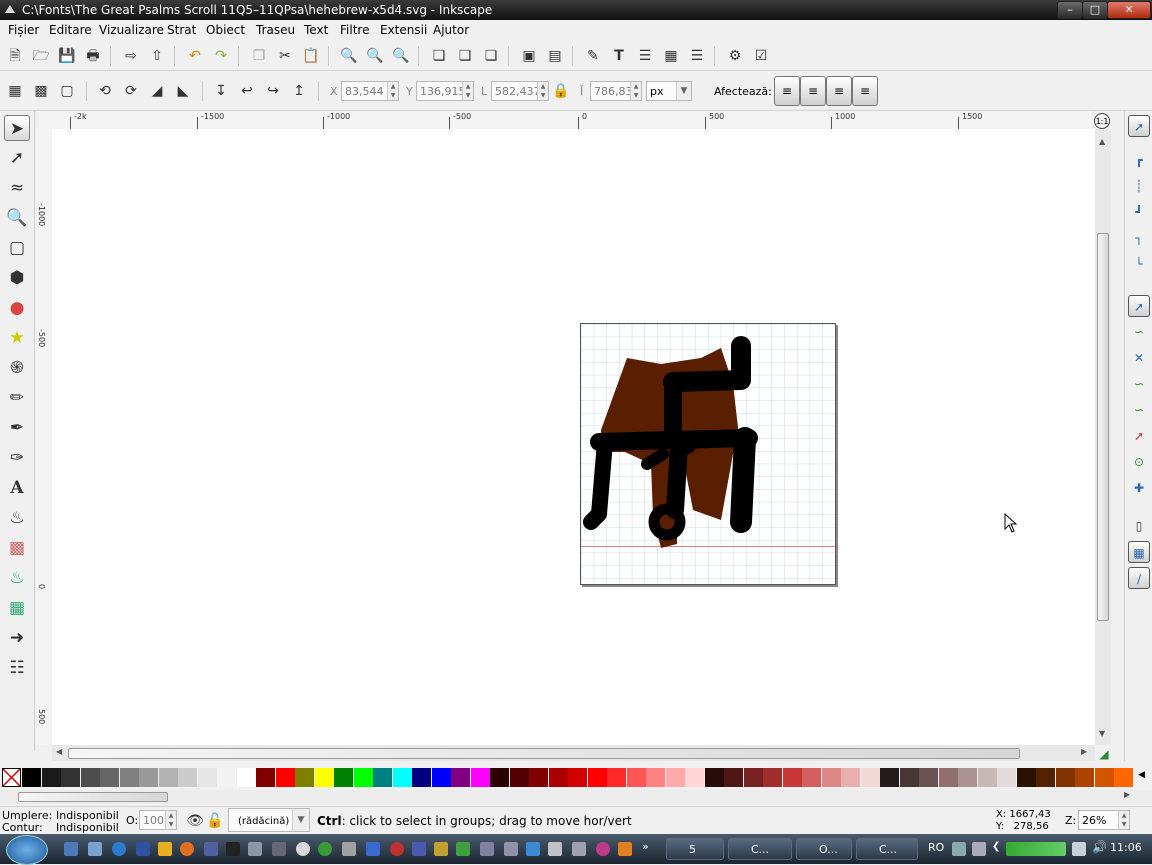 This screenshot has width=1152, height=865. Describe the element at coordinates (1139, 160) in the screenshot. I see `snap-bbox-icon: ┏` at that location.